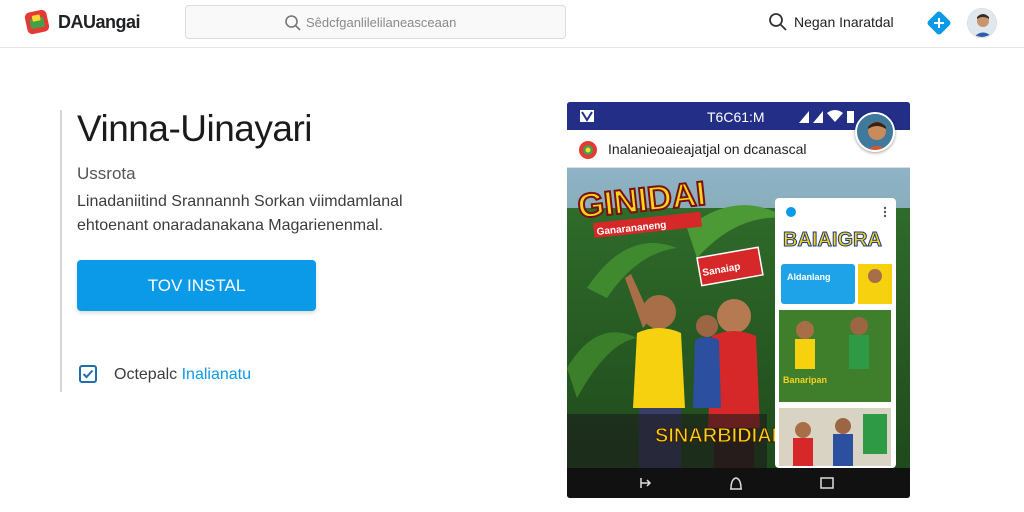  Describe the element at coordinates (381, 22) in the screenshot. I see `search-placeholder: Sêdcfganlilelilaneasceaan` at that location.